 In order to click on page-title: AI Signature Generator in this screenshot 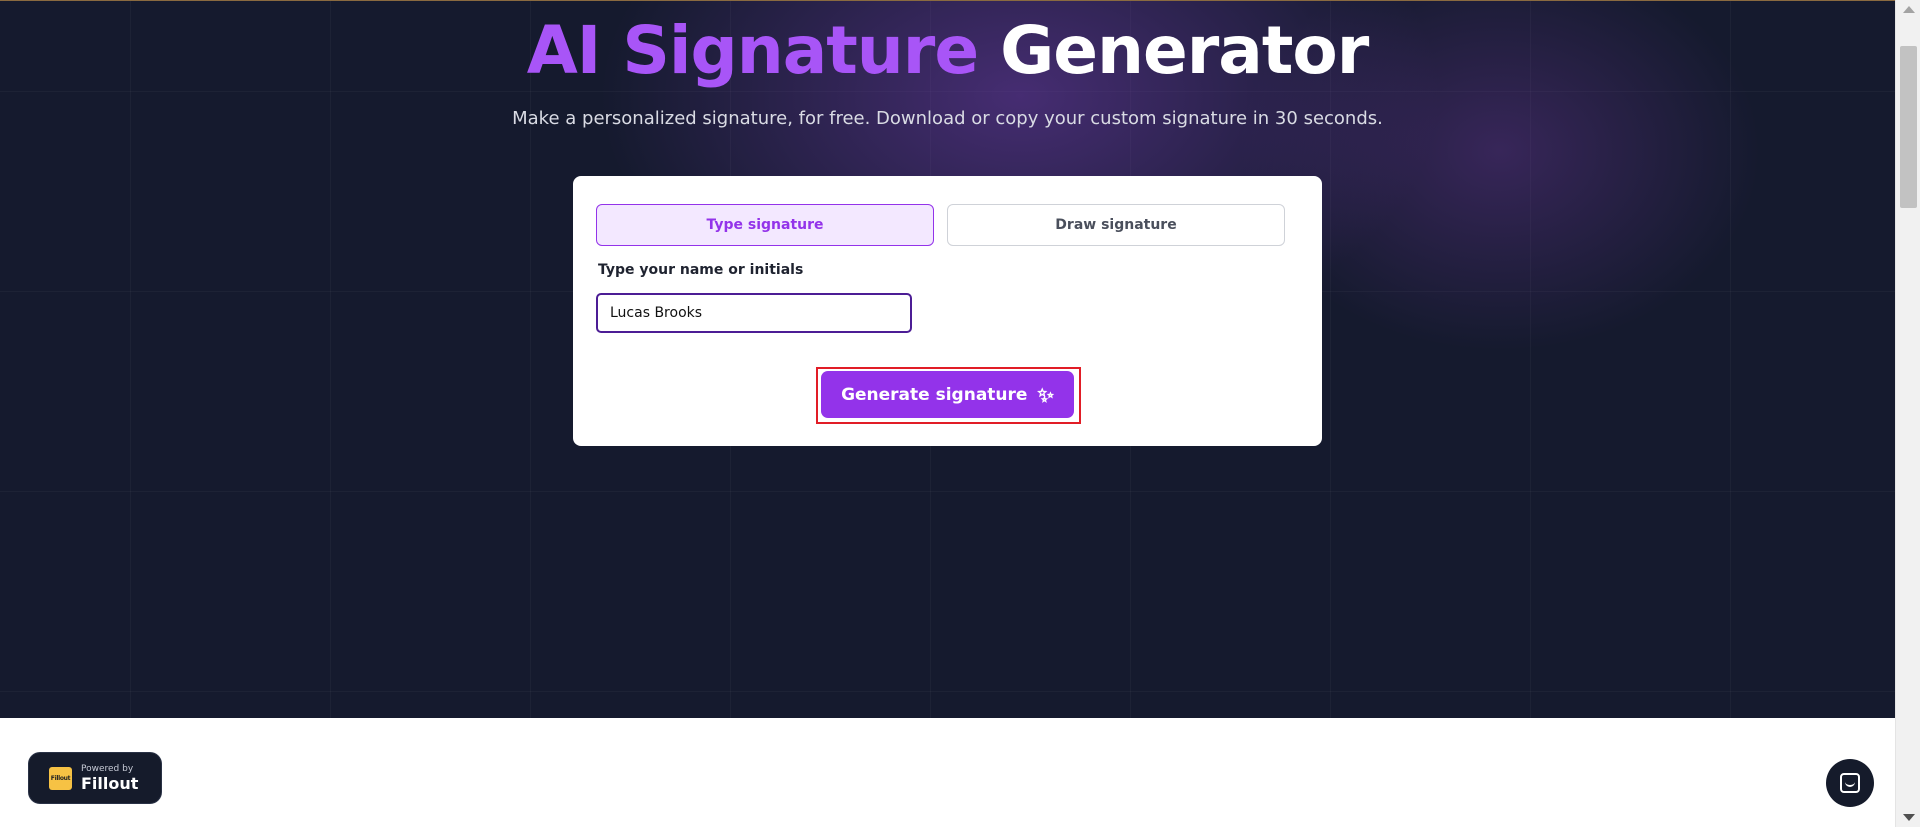, I will do `click(947, 51)`.